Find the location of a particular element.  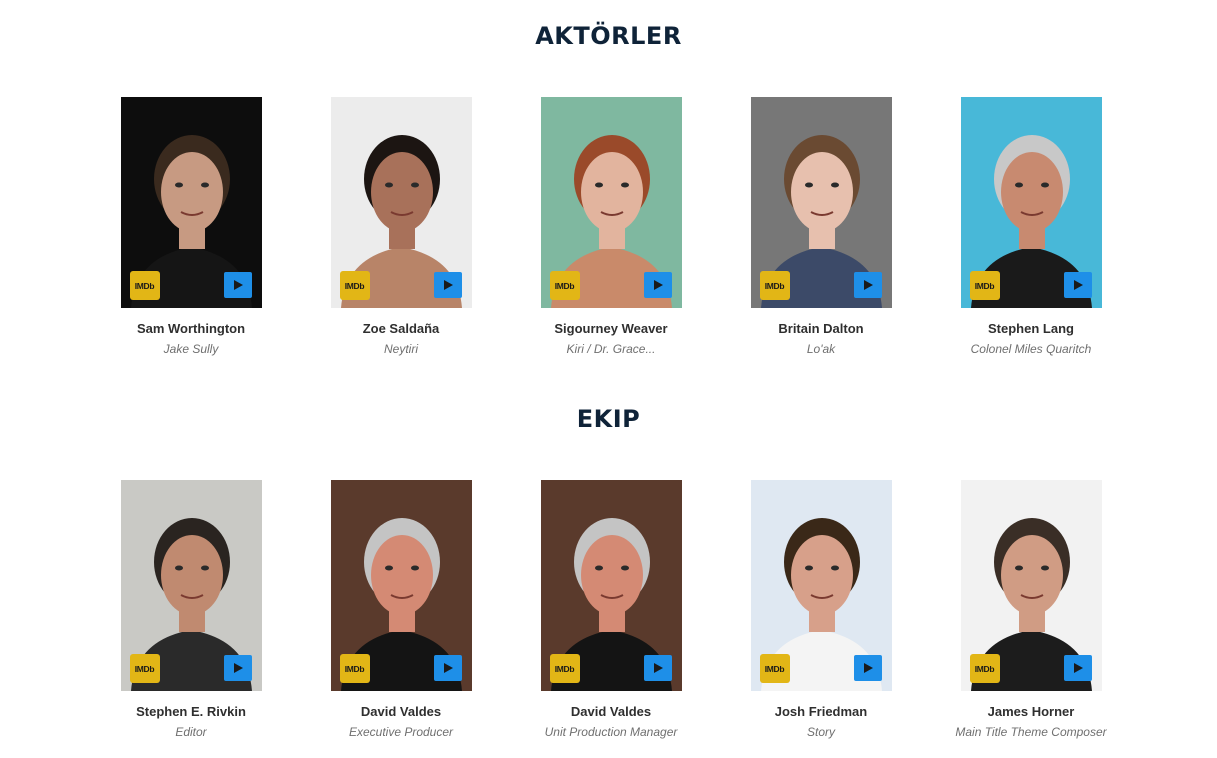

person-role: Story is located at coordinates (820, 732).